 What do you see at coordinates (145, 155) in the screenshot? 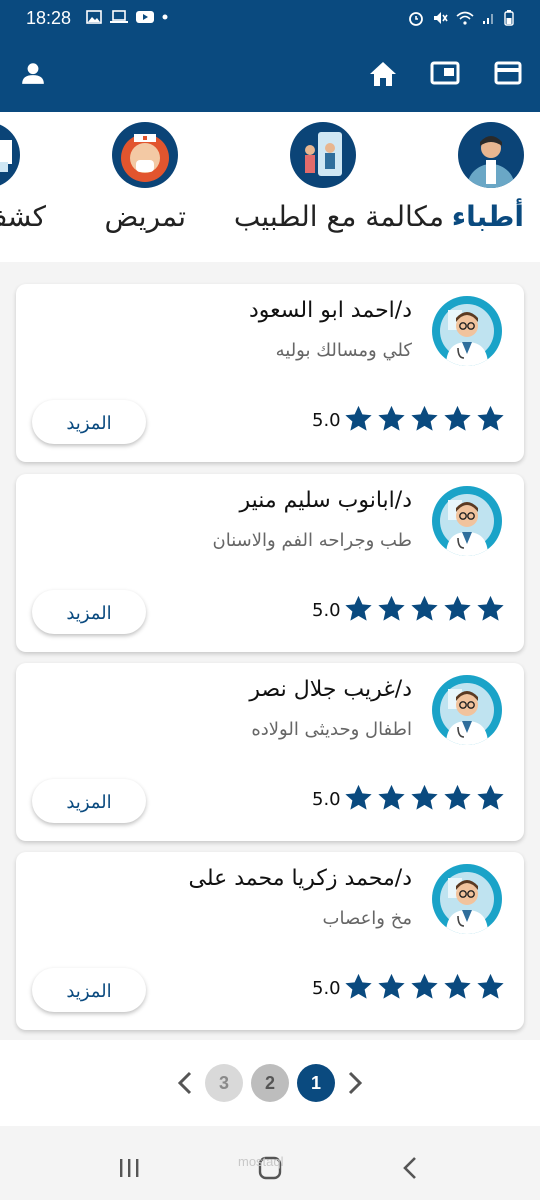
I see `nurse-icon` at bounding box center [145, 155].